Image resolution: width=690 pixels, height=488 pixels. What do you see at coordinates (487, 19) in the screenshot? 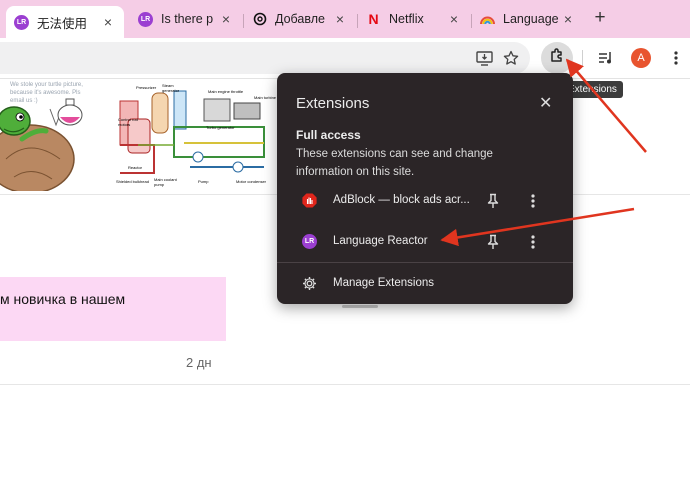
I see `rainbow-icon` at bounding box center [487, 19].